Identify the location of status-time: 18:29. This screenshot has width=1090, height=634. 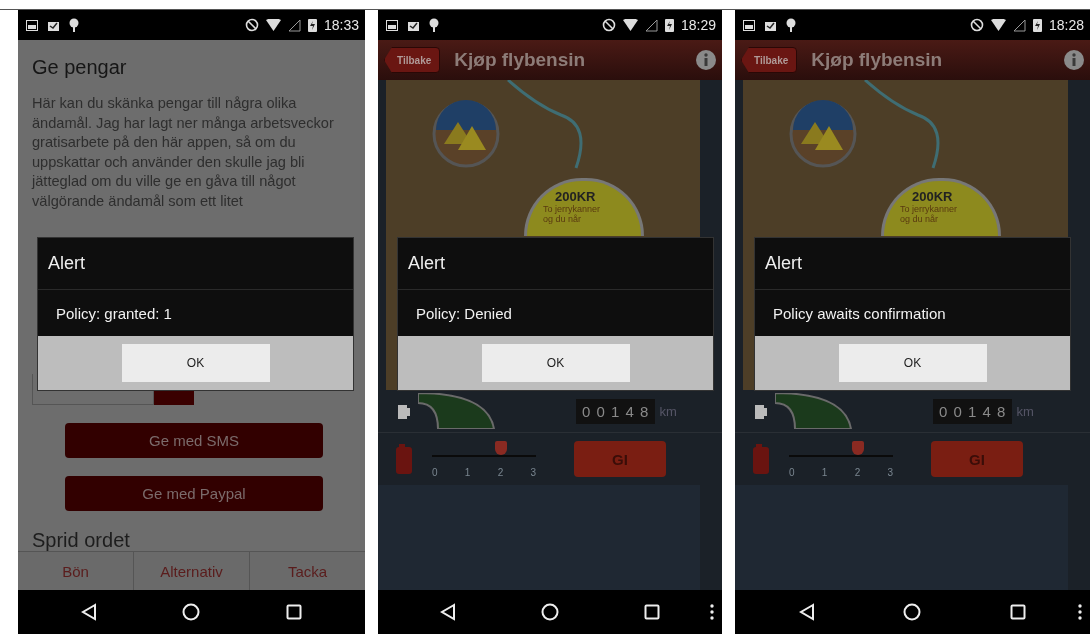
(698, 25).